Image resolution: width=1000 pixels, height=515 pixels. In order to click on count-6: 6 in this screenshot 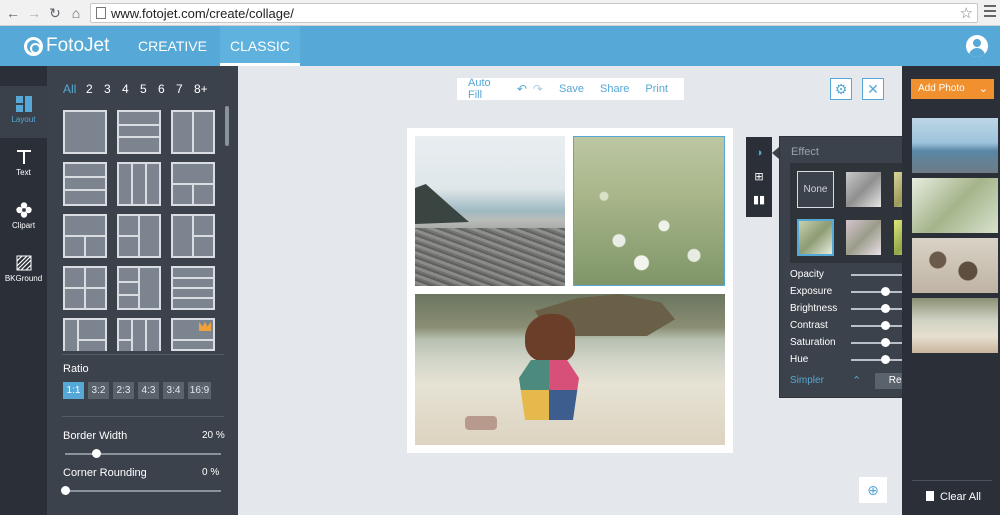, I will do `click(167, 89)`.